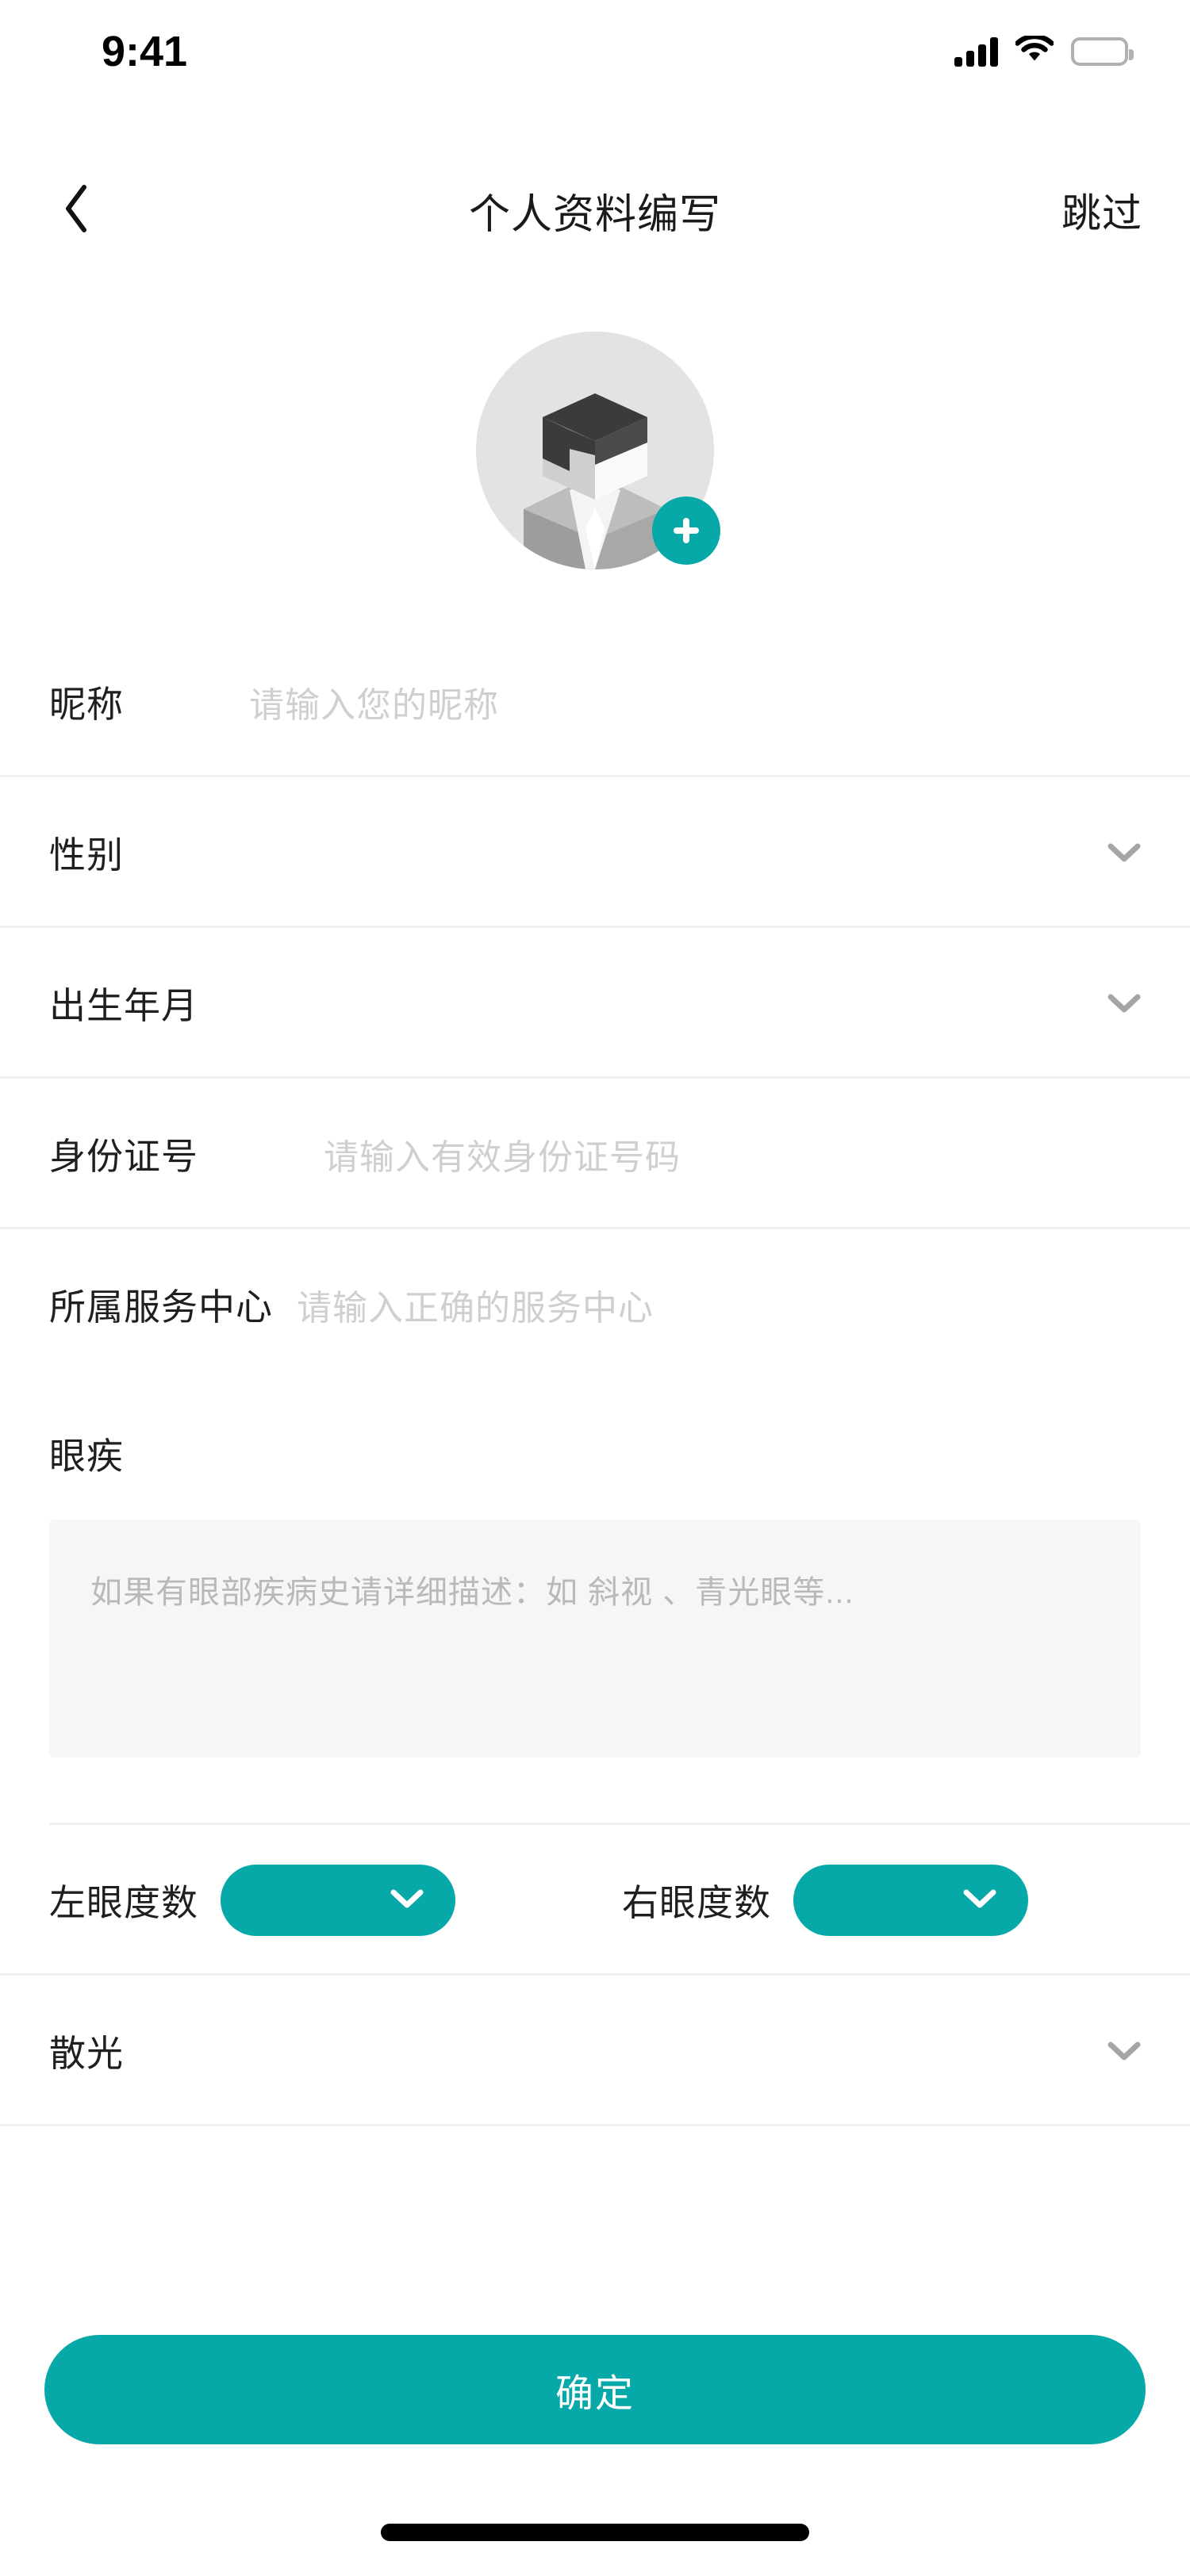  I want to click on service-center-input: 请输入正确的服务中心, so click(475, 1304).